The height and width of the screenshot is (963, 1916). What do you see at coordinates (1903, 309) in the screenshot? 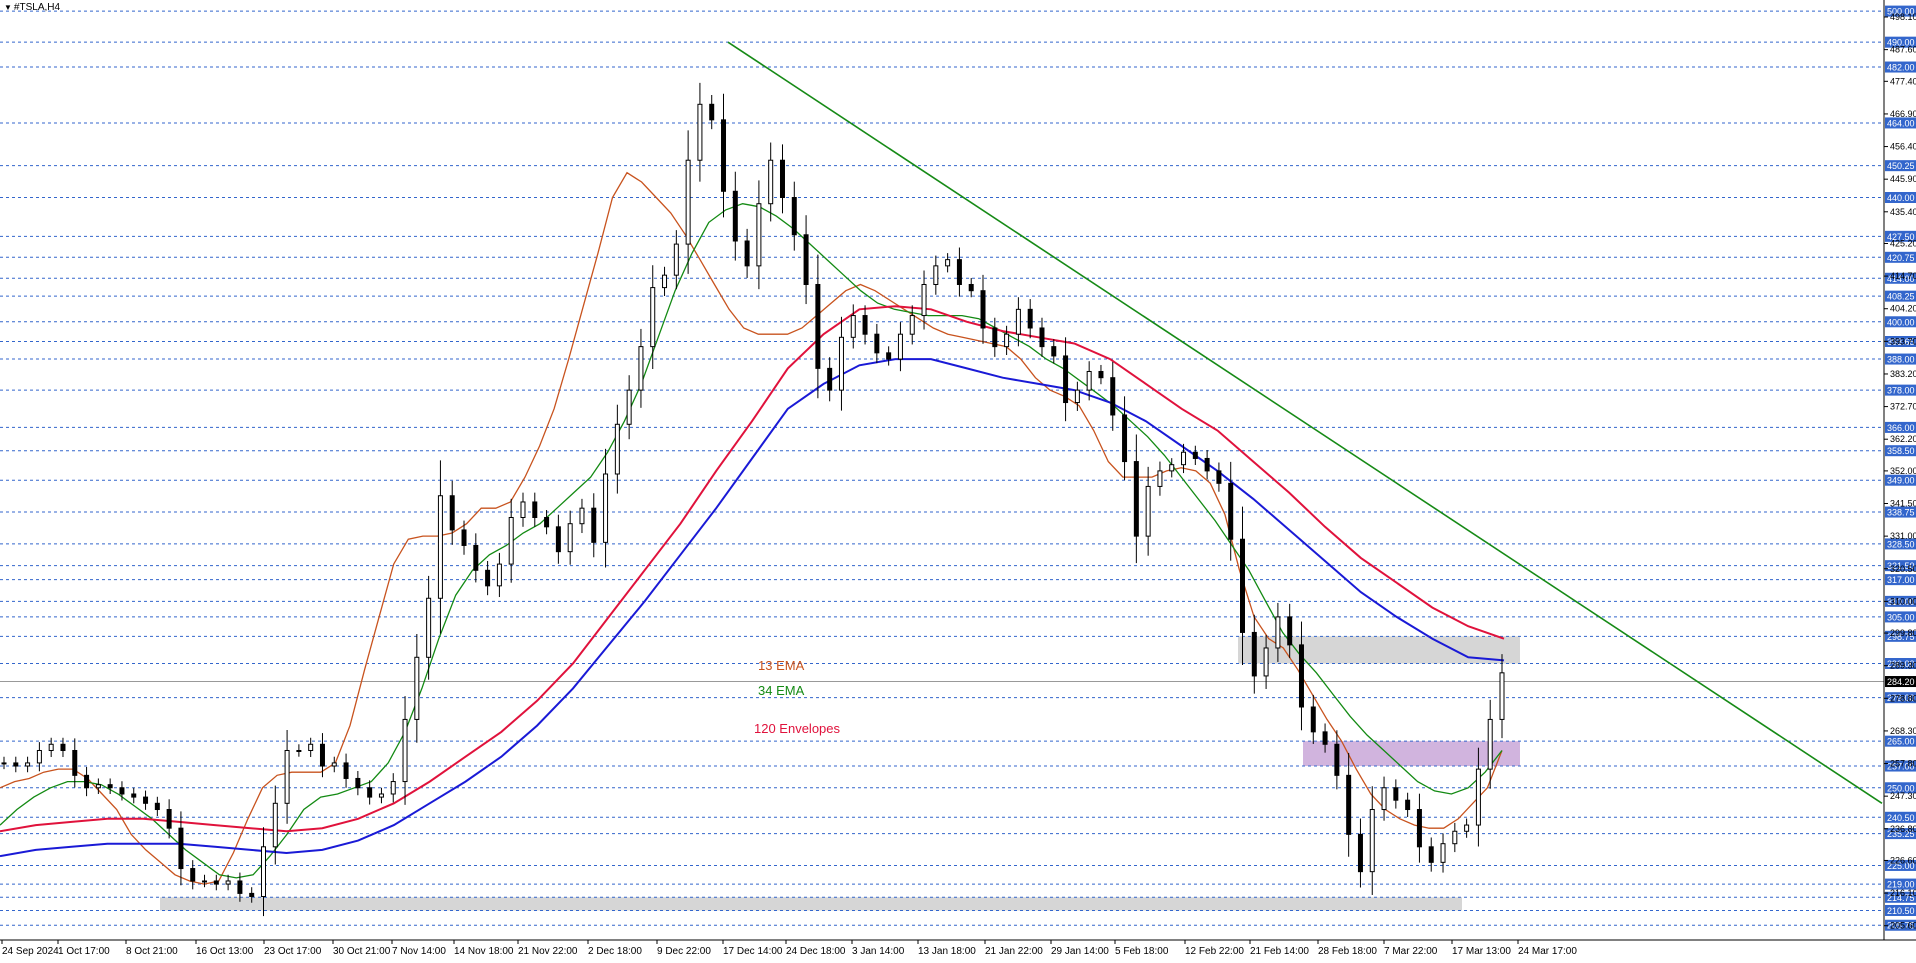
I see `price-scale-label: 404.20` at bounding box center [1903, 309].